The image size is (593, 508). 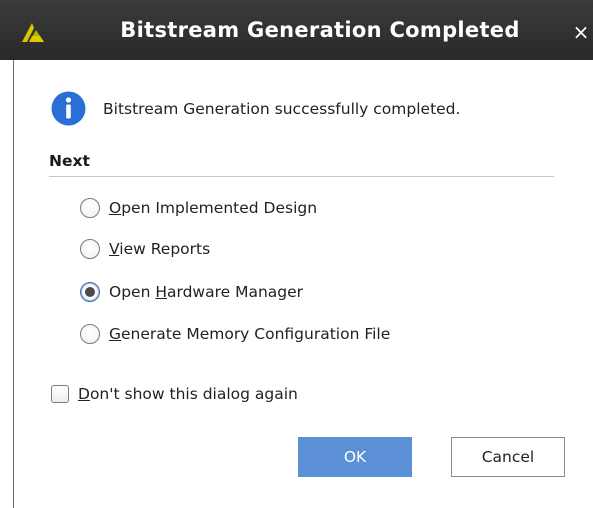 I want to click on checkbox-label: Don't show this dialog again, so click(x=188, y=394).